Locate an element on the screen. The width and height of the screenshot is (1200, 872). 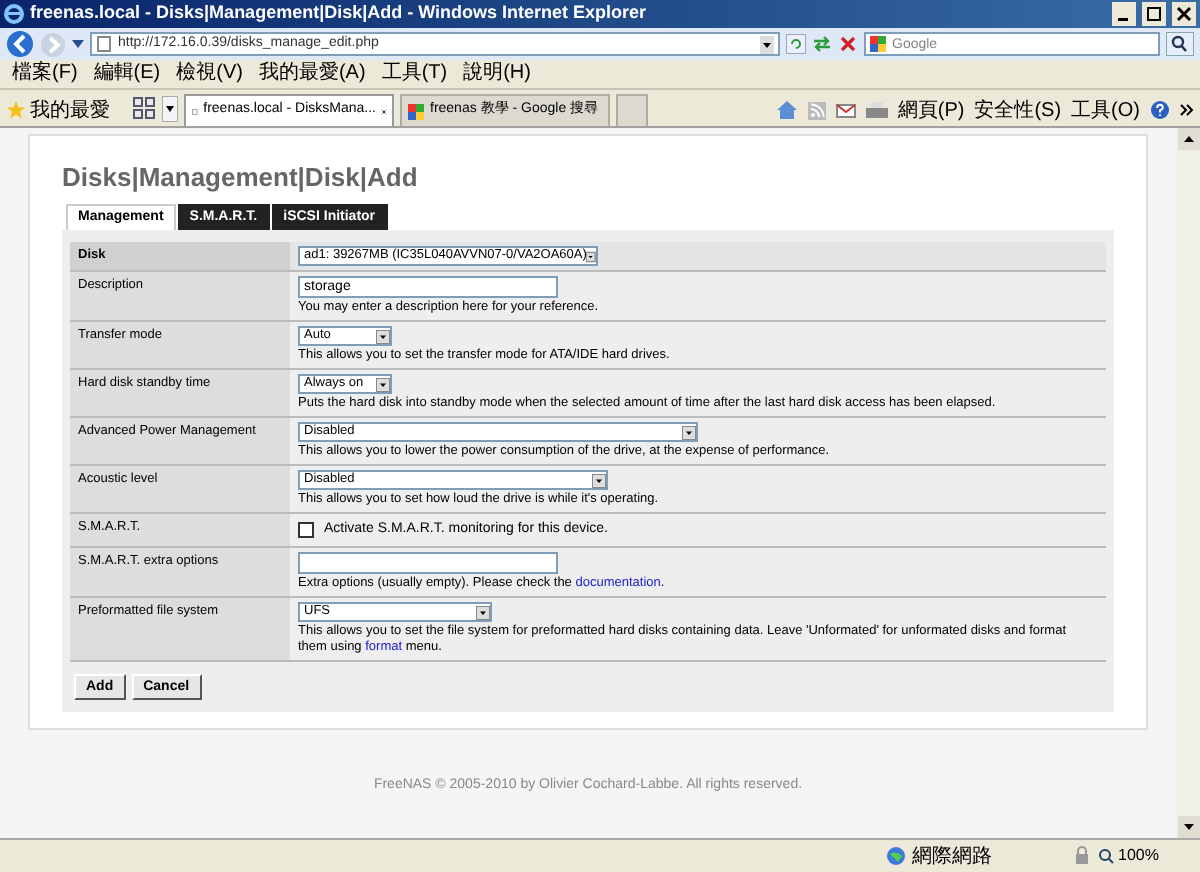
command-menu: 安全性(S) is located at coordinates (1018, 110).